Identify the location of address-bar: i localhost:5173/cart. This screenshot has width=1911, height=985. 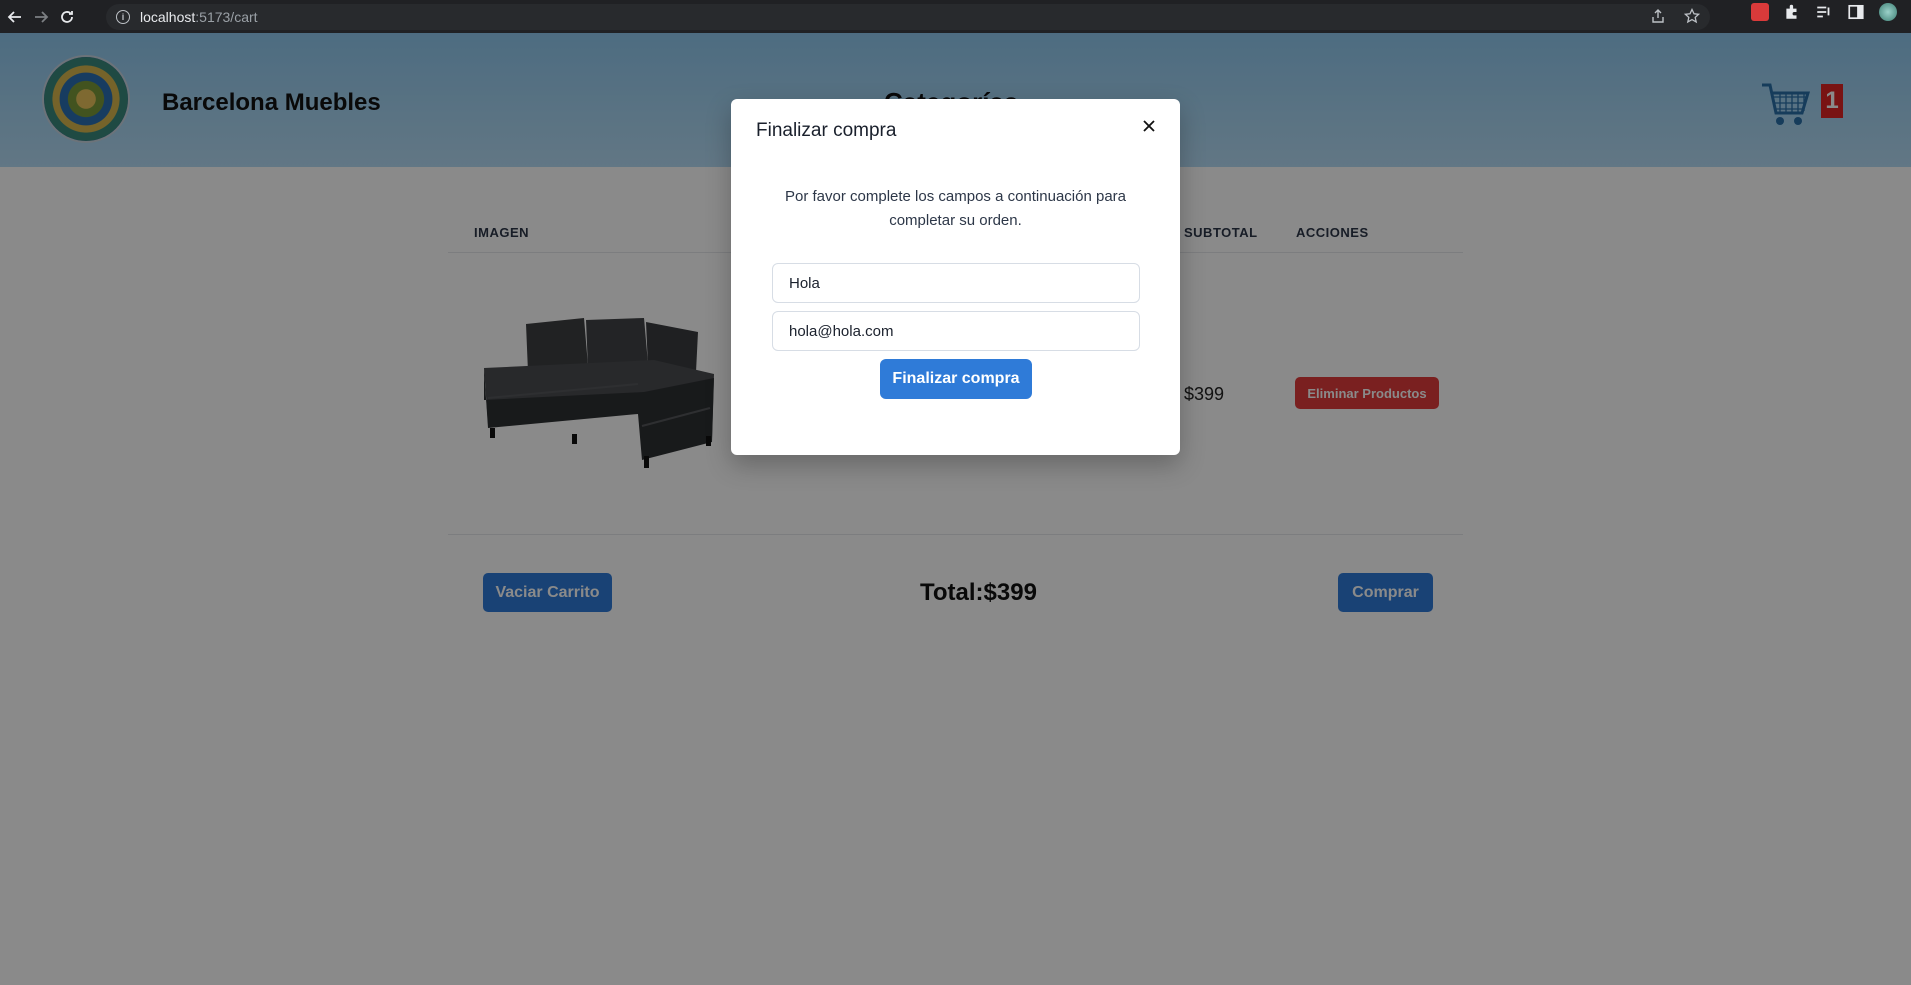
(908, 17).